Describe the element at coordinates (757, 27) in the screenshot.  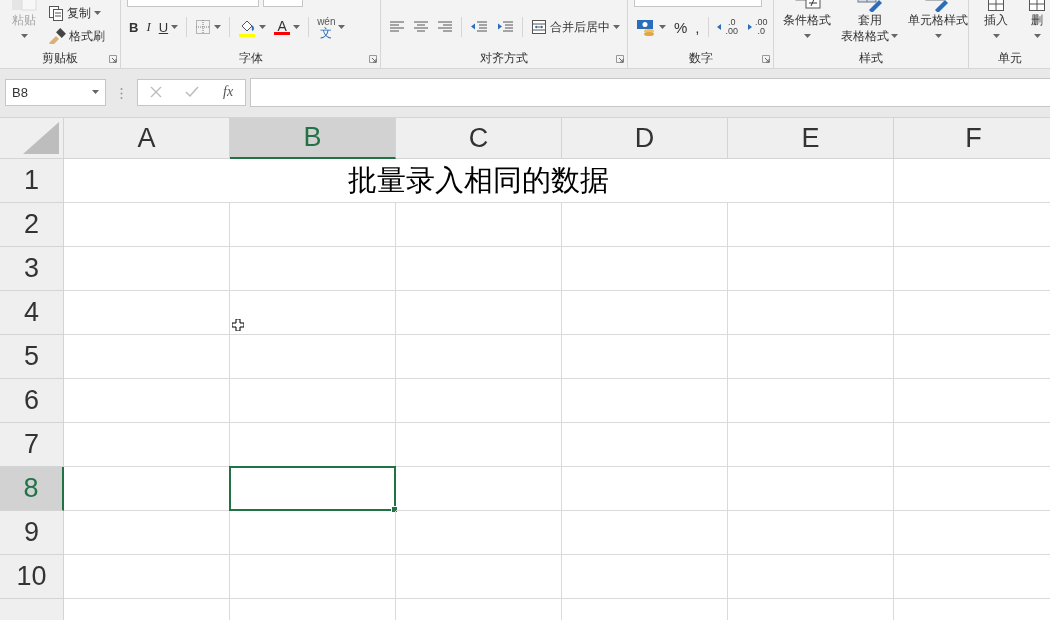
I see `decimal-less-button: .00 .0` at that location.